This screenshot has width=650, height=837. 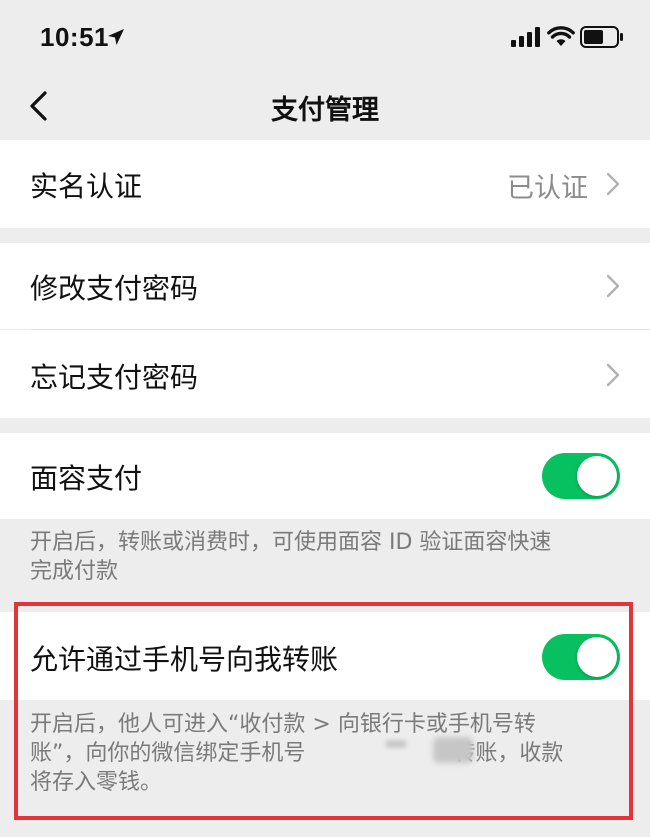 I want to click on face-pay-row: 面容支付, so click(x=325, y=476).